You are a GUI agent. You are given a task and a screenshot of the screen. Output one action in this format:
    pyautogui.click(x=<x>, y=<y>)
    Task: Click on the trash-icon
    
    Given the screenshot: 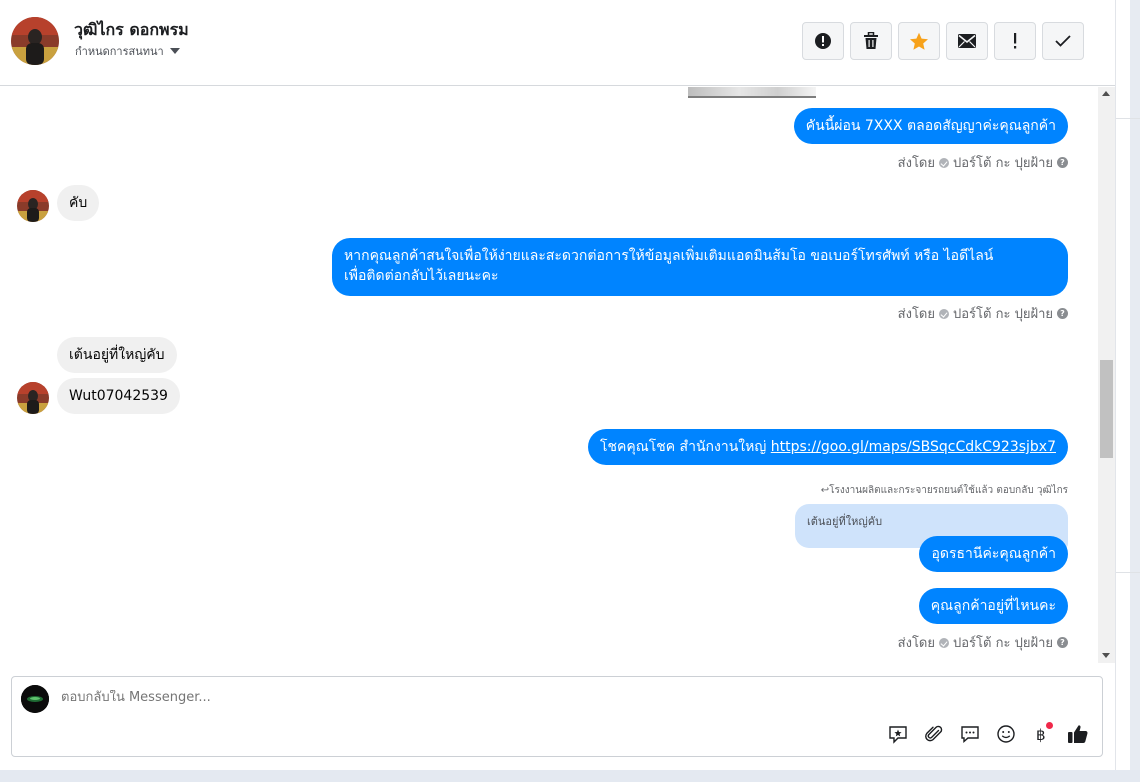 What is the action you would take?
    pyautogui.click(x=871, y=40)
    